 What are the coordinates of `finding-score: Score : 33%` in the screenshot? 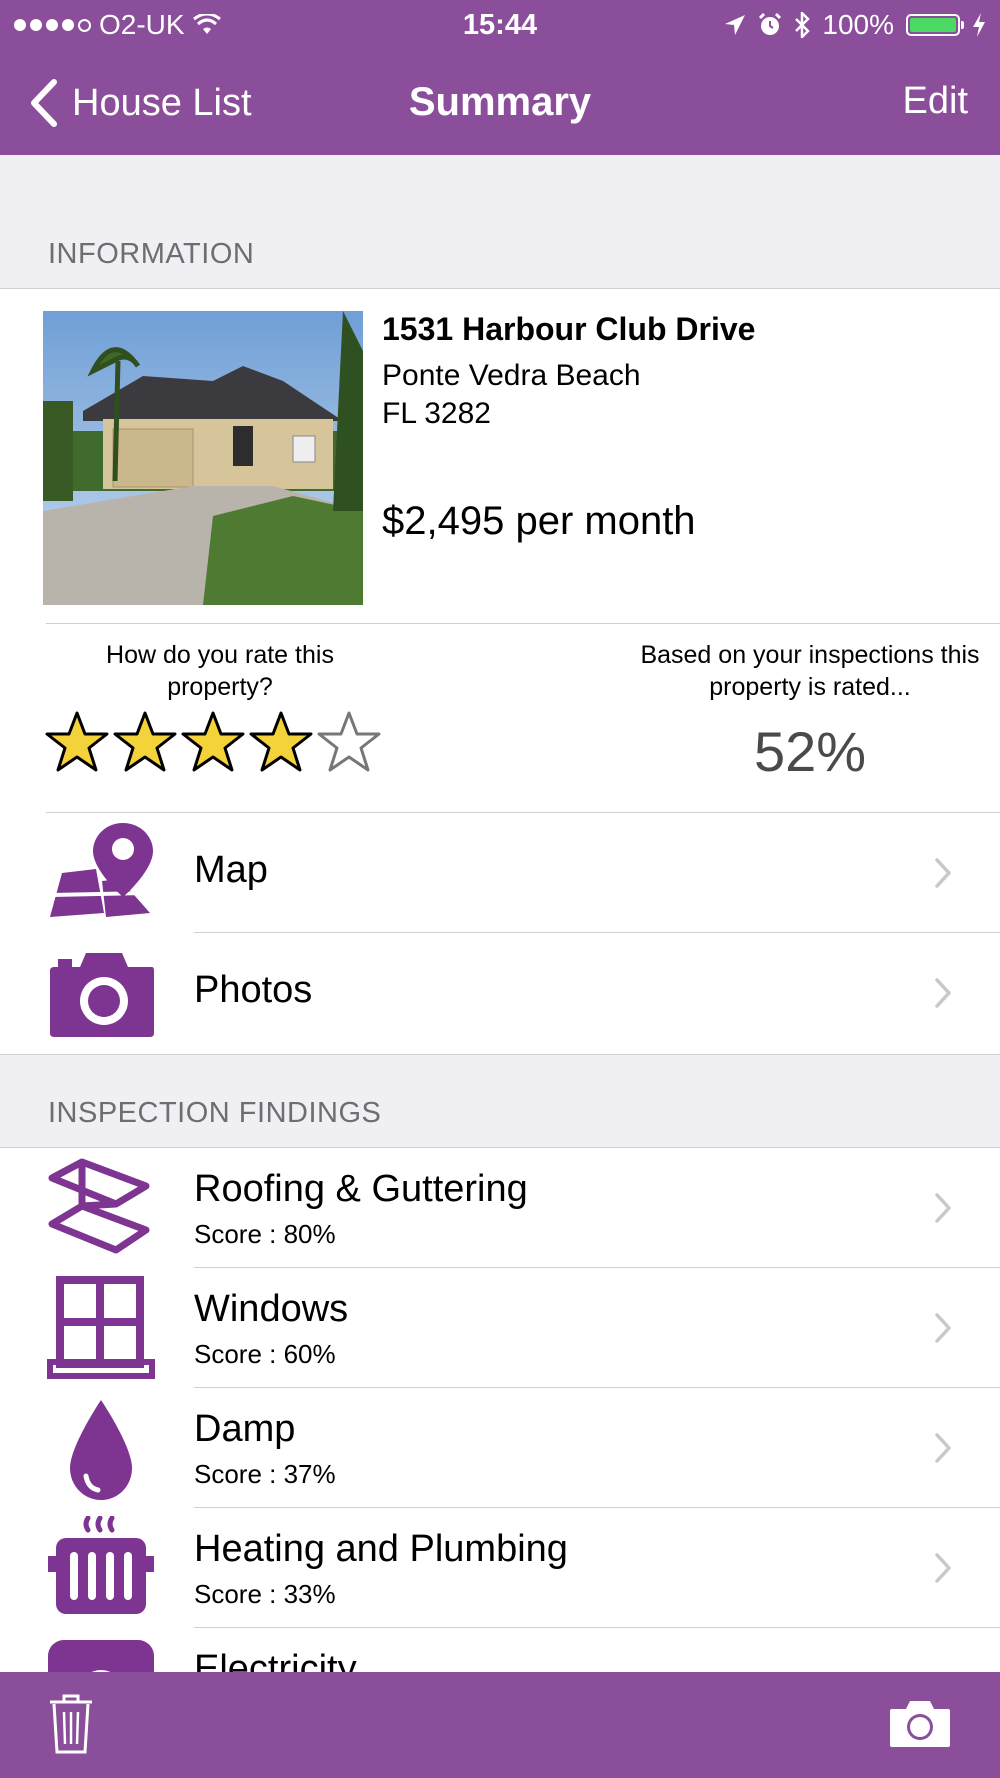 It's located at (265, 1594).